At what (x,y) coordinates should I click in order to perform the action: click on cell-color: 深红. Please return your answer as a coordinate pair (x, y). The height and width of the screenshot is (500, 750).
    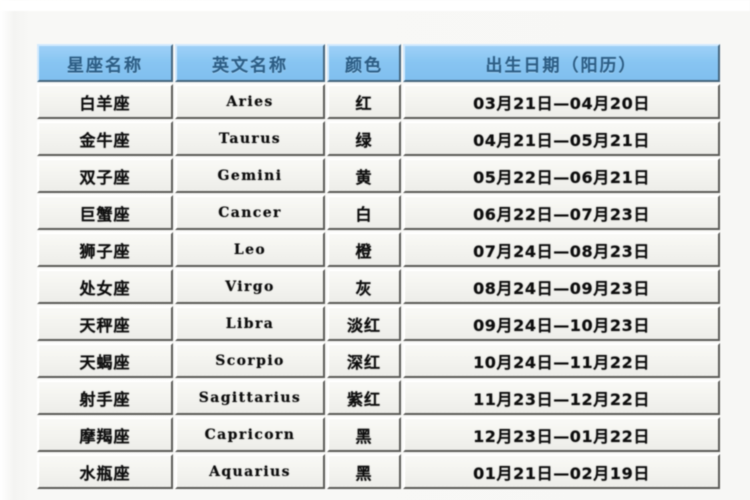
    Looking at the image, I should click on (364, 360).